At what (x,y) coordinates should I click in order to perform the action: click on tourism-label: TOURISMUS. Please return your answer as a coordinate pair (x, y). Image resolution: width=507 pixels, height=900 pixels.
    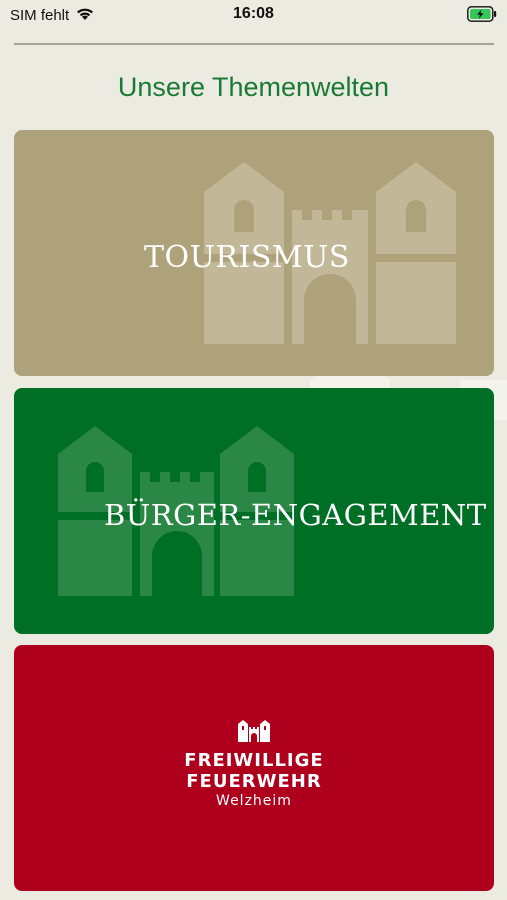
    Looking at the image, I should click on (247, 257).